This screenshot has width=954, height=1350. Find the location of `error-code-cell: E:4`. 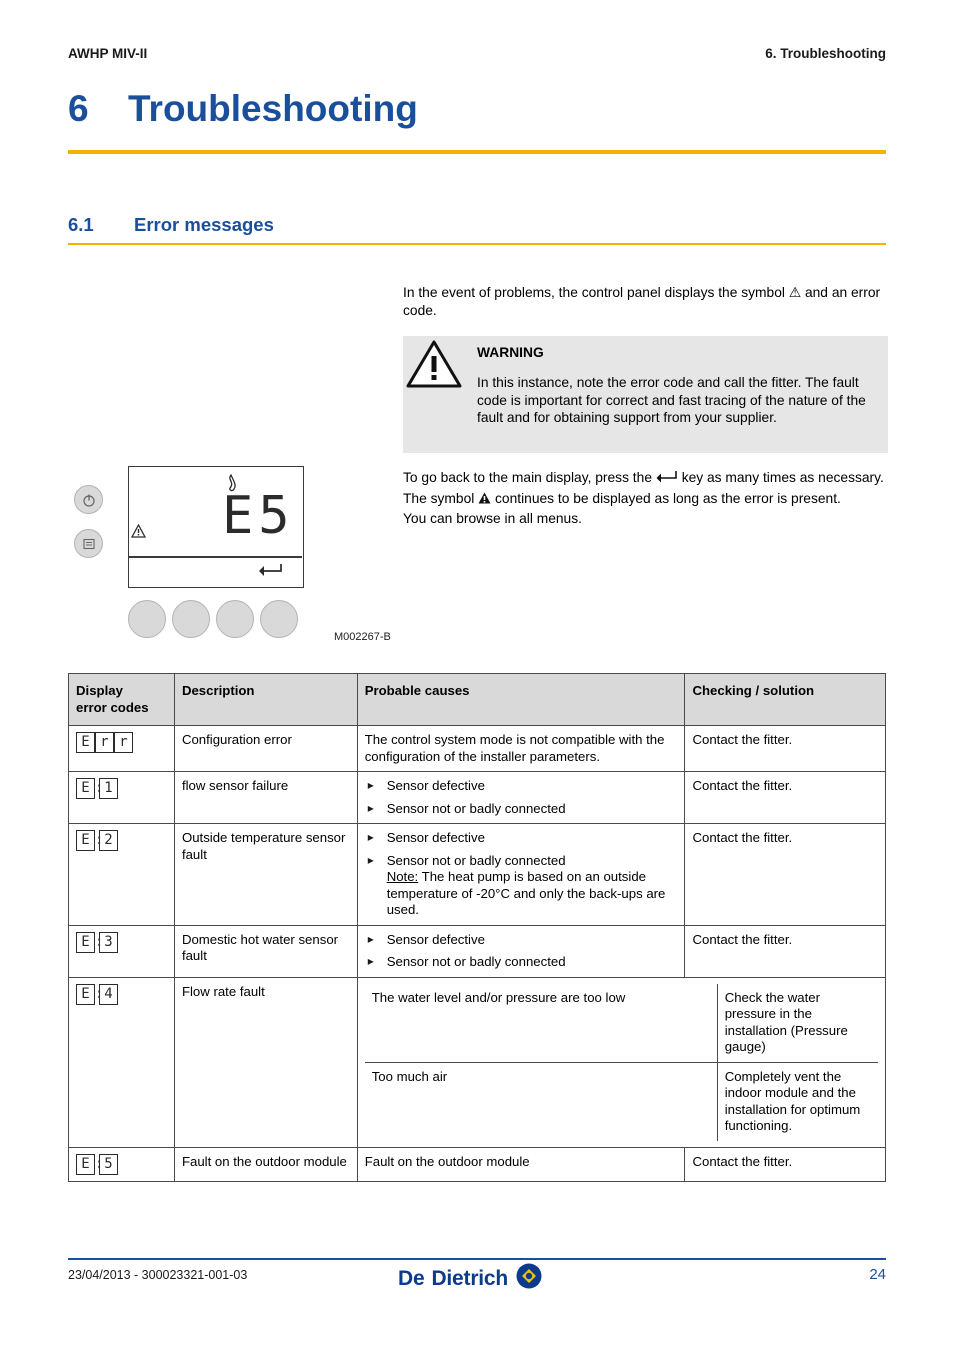

error-code-cell: E:4 is located at coordinates (121, 1062).